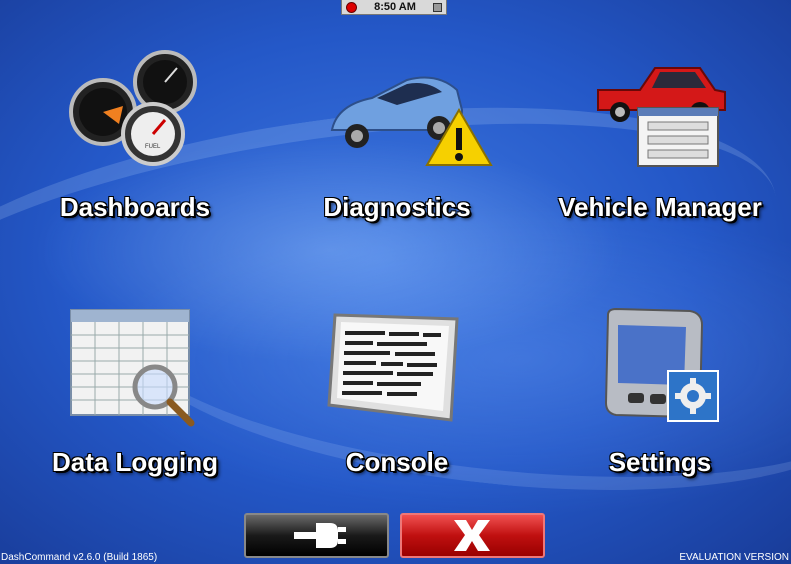 The image size is (791, 564). What do you see at coordinates (135, 207) in the screenshot?
I see `tile-label: Dashboards` at bounding box center [135, 207].